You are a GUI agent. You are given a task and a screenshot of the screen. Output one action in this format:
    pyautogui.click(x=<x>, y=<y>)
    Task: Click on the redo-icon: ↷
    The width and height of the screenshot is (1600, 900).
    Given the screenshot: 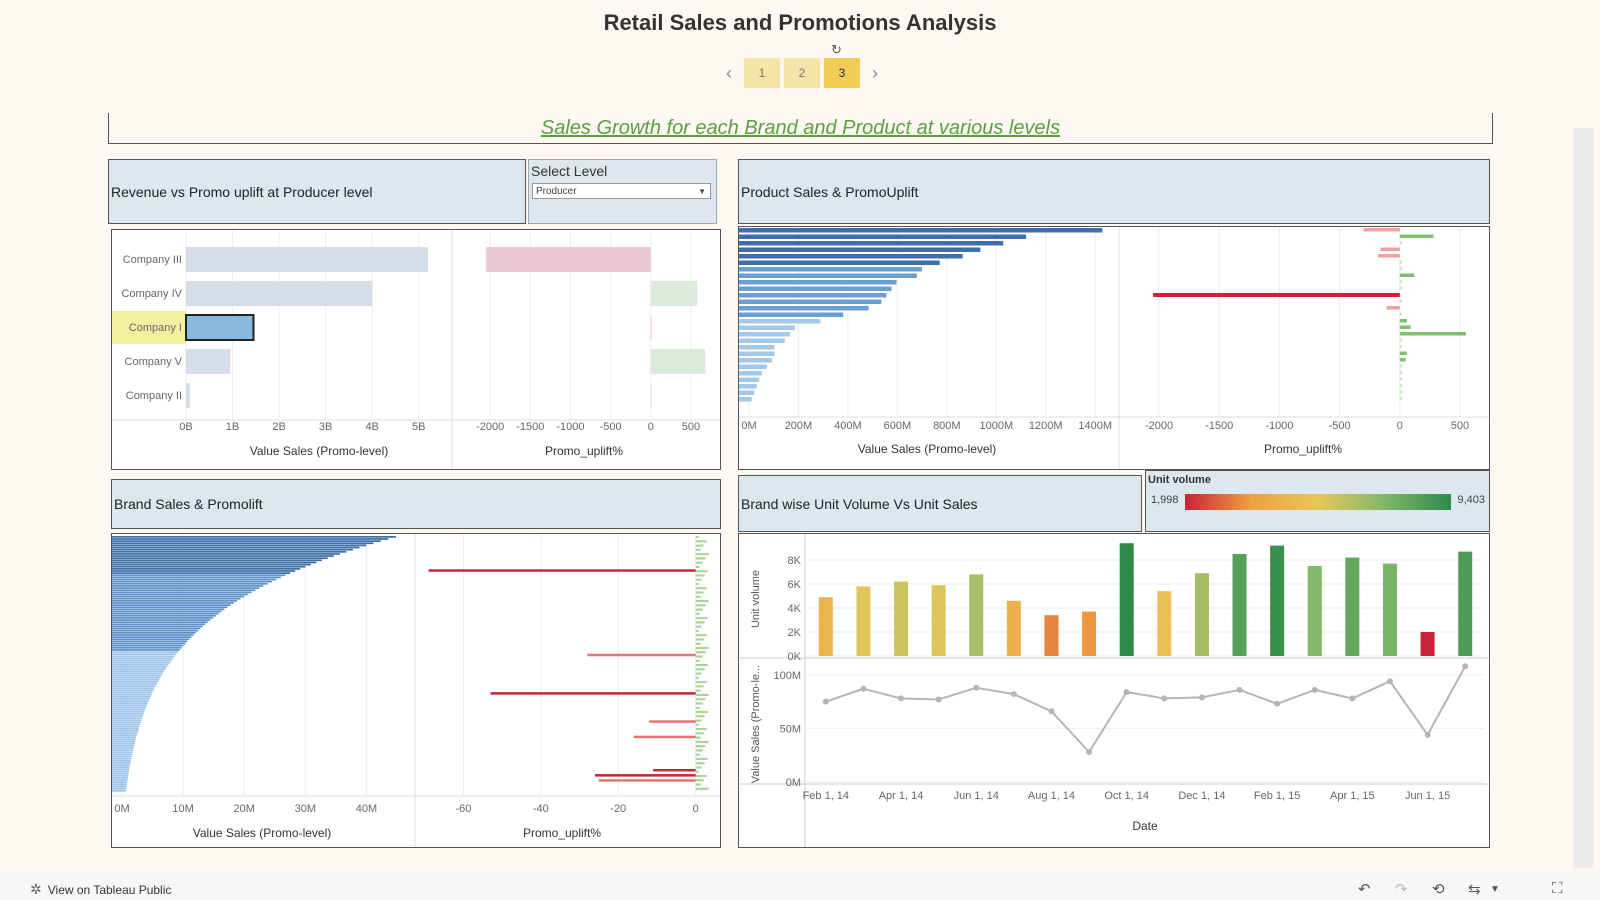 What is the action you would take?
    pyautogui.click(x=1401, y=889)
    